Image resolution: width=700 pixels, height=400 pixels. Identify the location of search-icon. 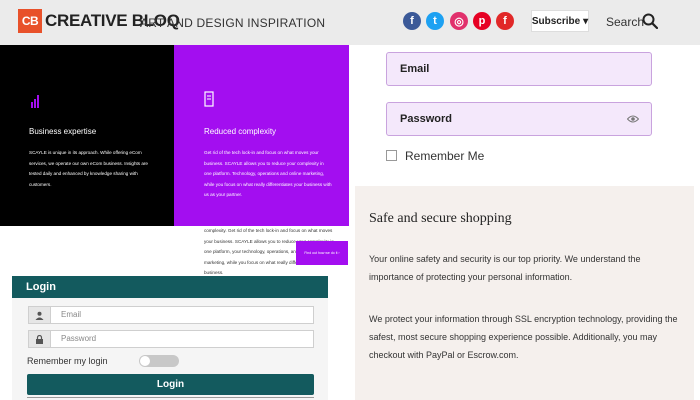
(650, 21).